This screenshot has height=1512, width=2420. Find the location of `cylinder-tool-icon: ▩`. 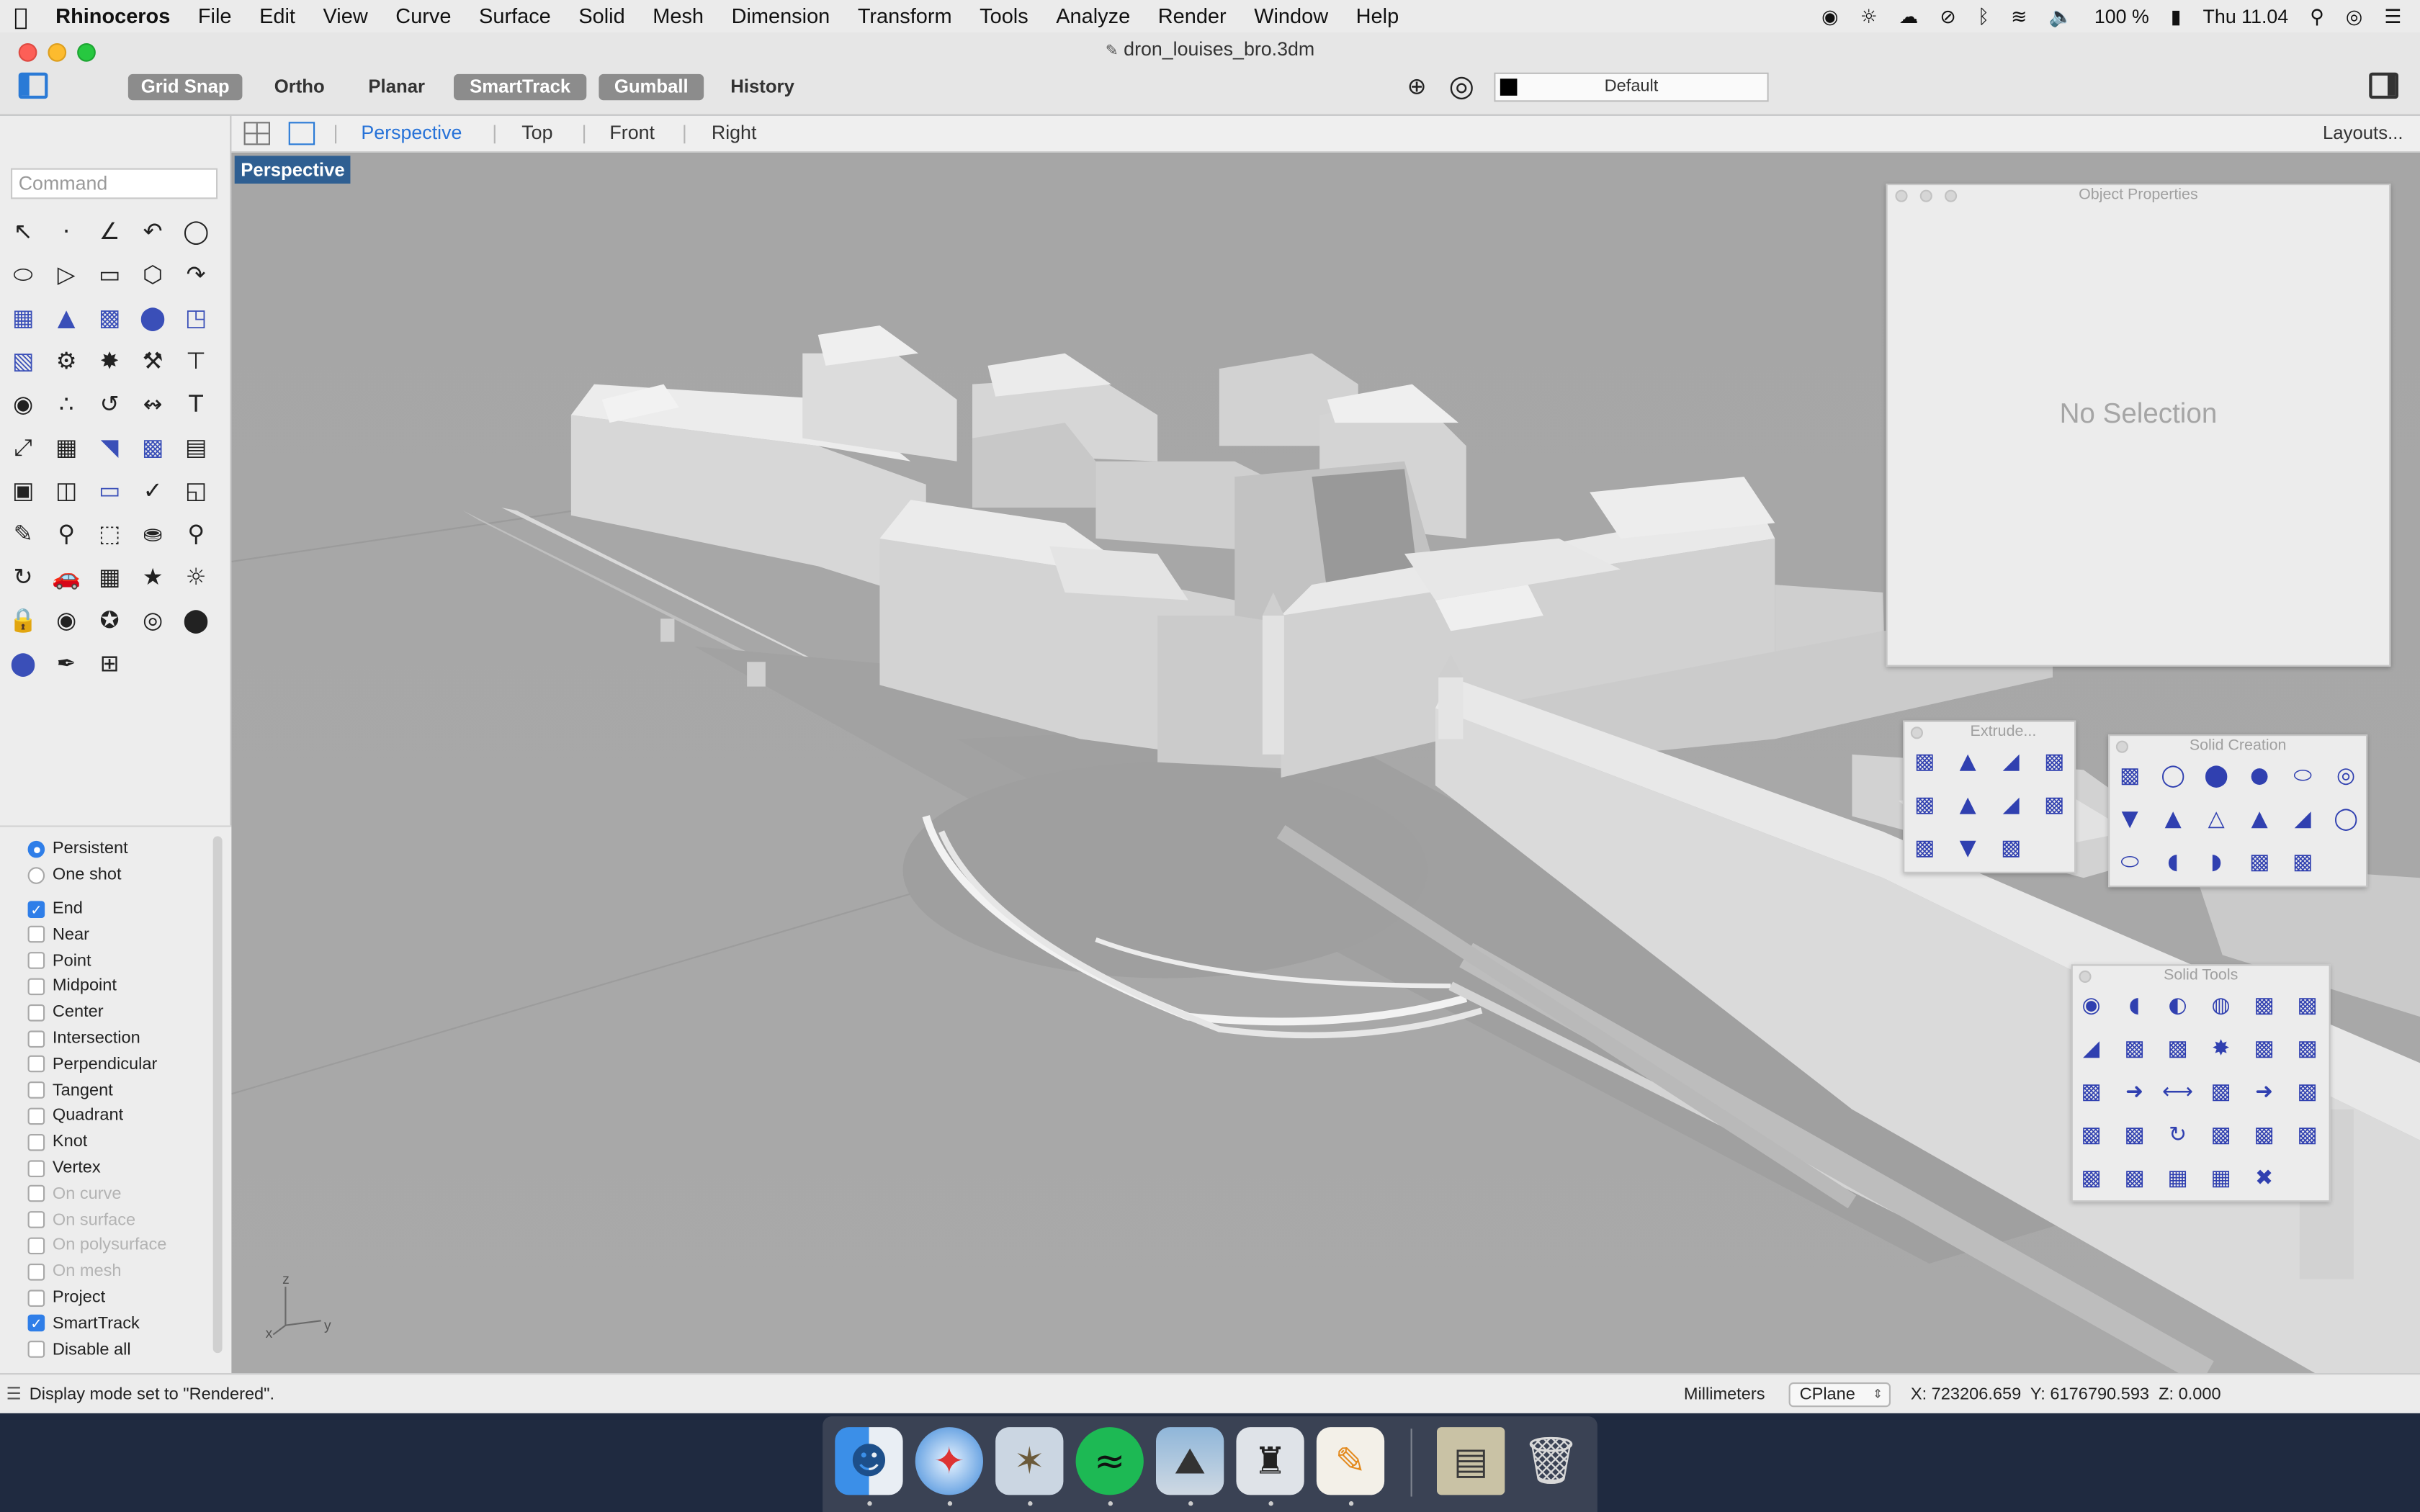

cylinder-tool-icon: ▩ is located at coordinates (2264, 1136).